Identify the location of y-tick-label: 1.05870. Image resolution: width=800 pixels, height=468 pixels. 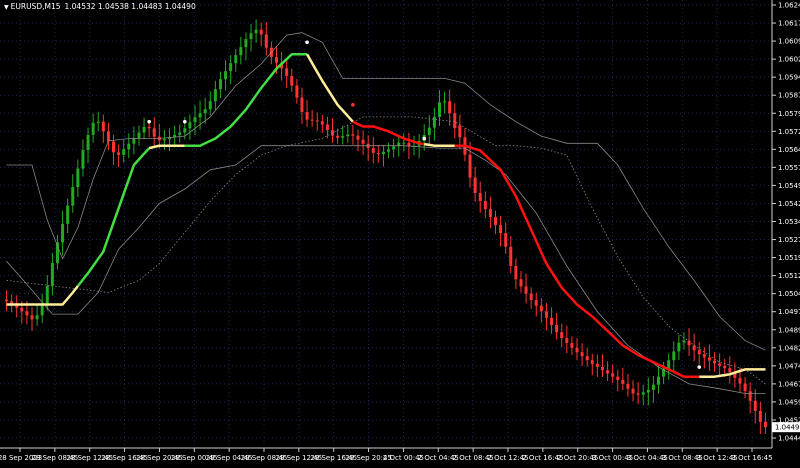
(789, 96).